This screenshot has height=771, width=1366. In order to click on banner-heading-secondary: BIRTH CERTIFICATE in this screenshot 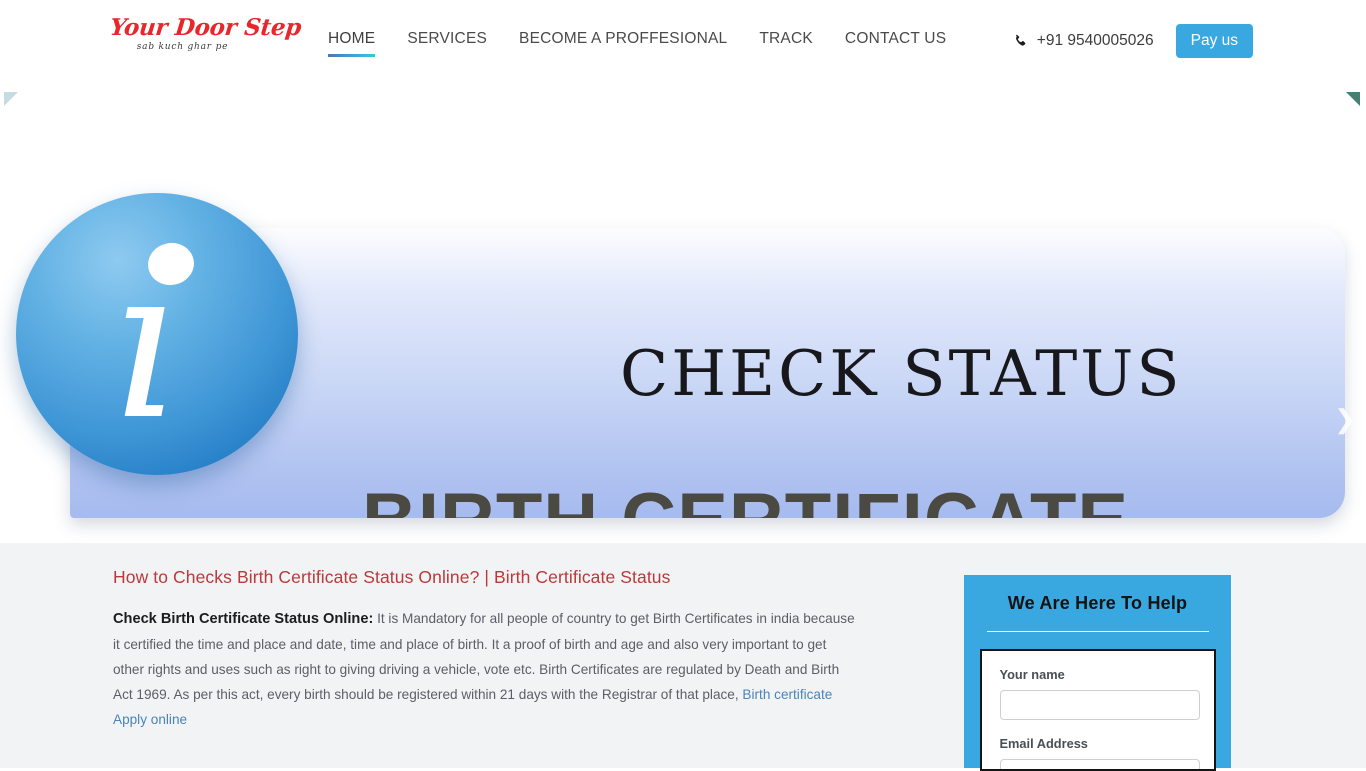, I will do `click(745, 501)`.